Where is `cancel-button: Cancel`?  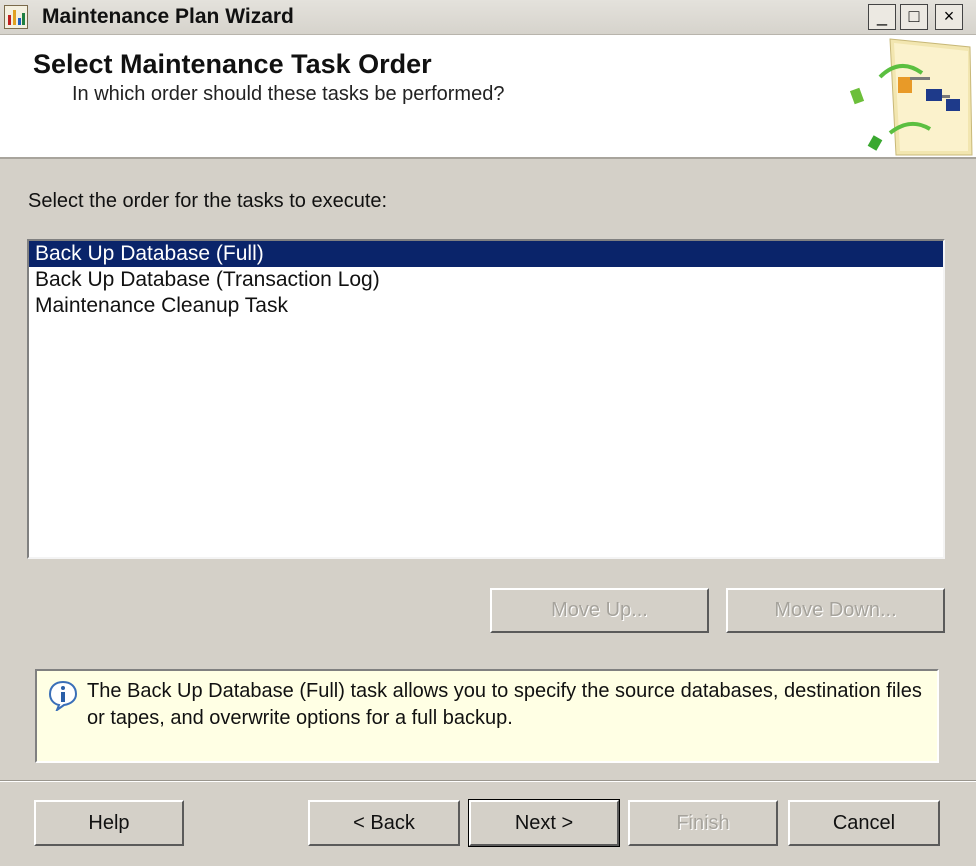 cancel-button: Cancel is located at coordinates (864, 823).